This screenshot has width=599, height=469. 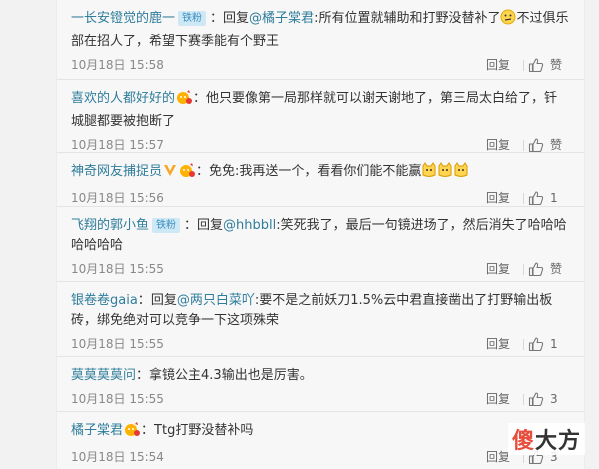 I want to click on comment-text: 橘子棠君 ：Ttg打野没替补吗, so click(x=320, y=432).